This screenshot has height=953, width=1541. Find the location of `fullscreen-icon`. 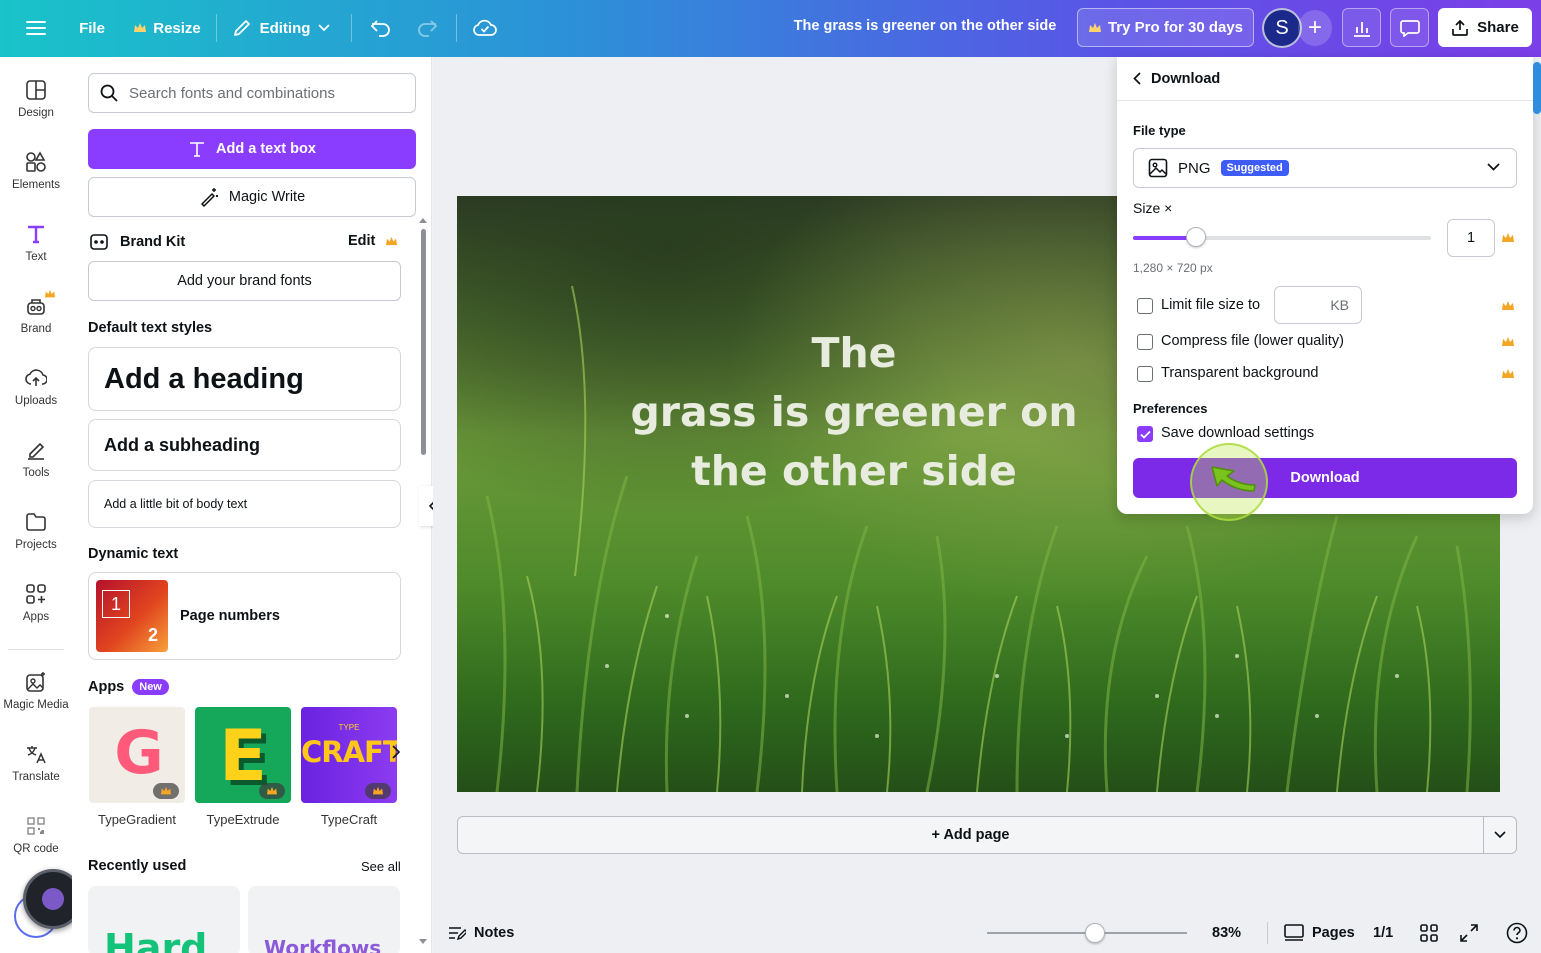

fullscreen-icon is located at coordinates (1469, 933).